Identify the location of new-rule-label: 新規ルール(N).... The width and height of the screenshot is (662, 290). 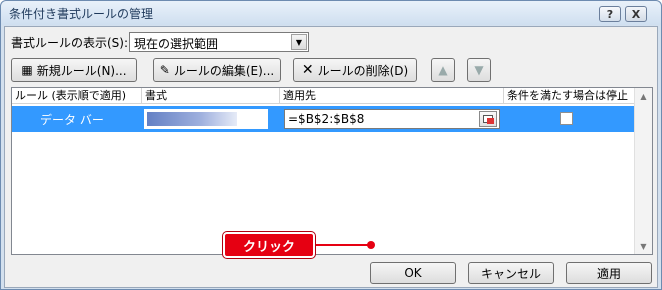
(81, 70).